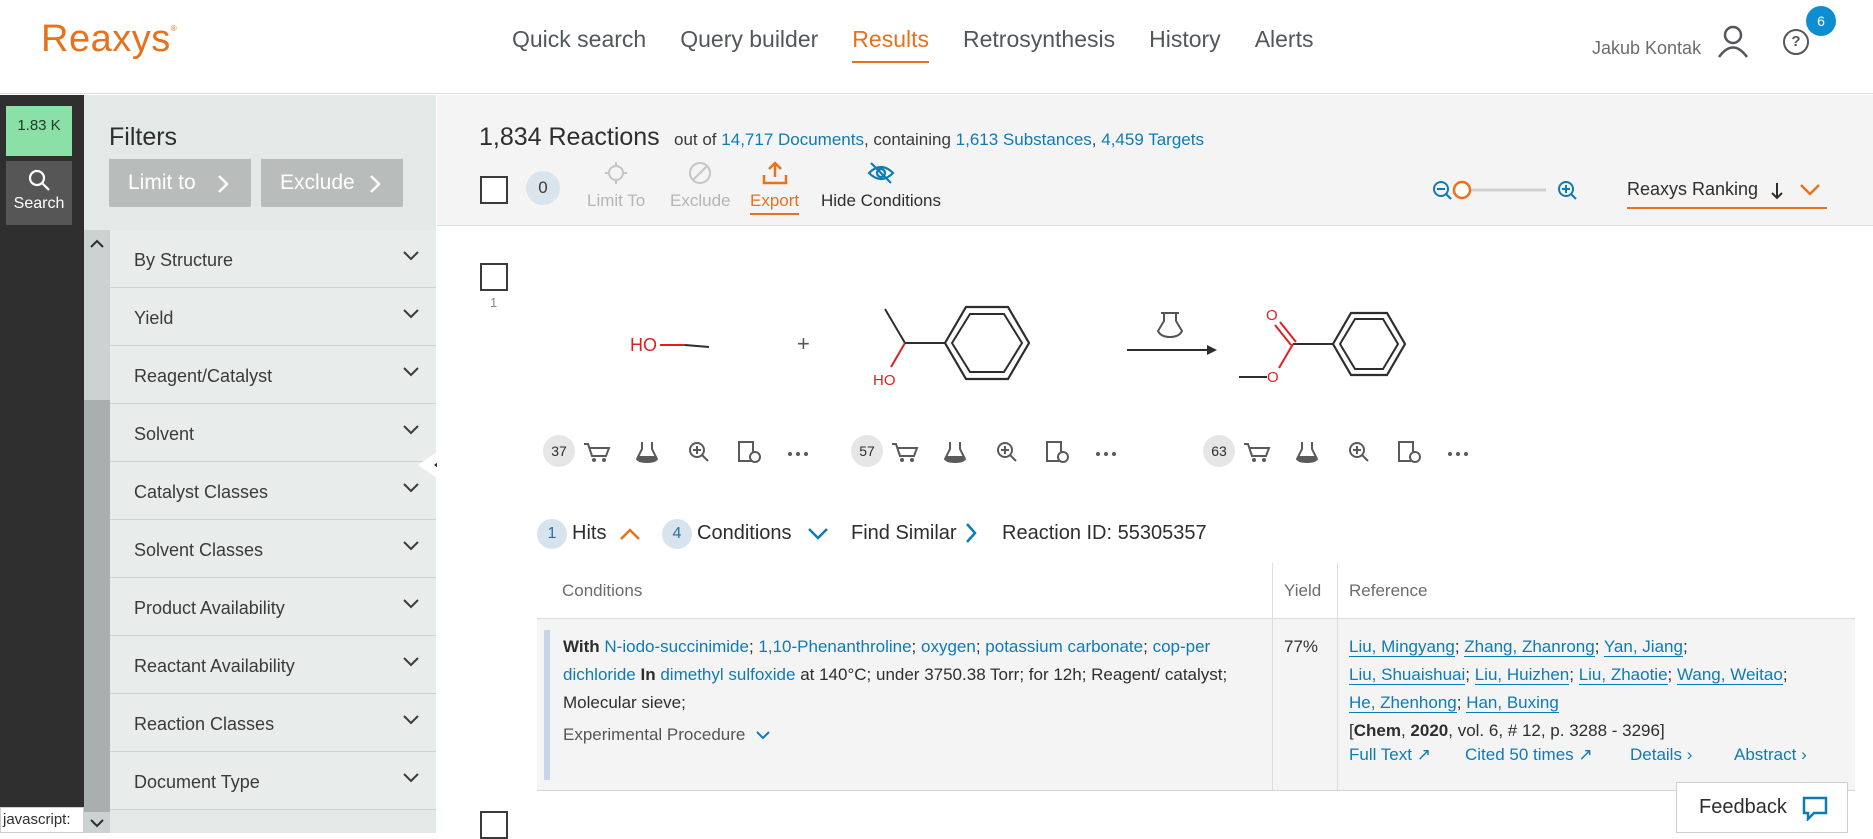 The width and height of the screenshot is (1873, 839). What do you see at coordinates (109, 39) in the screenshot?
I see `reaxys-logo: Reaxys®` at bounding box center [109, 39].